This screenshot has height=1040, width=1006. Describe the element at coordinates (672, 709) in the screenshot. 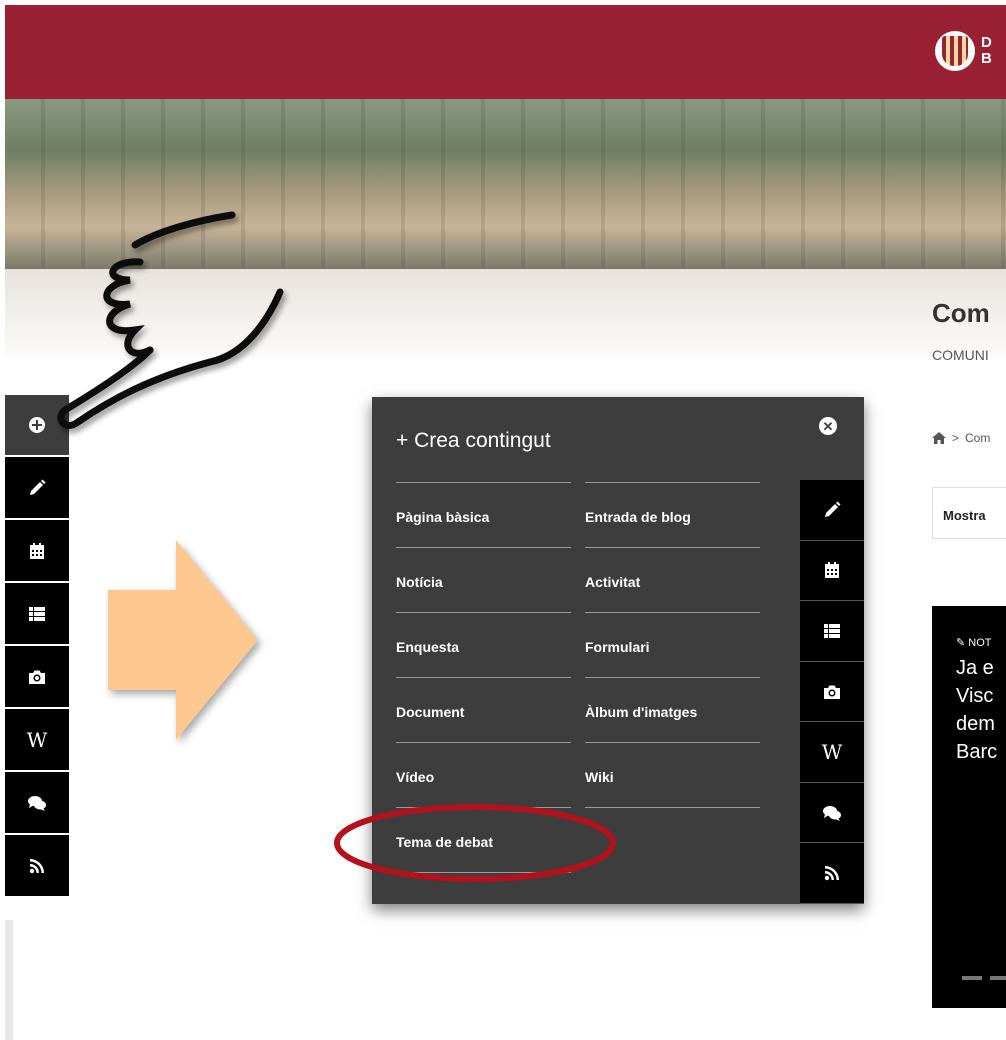

I see `content-type-album-imatges: Àlbum d'imatges` at that location.